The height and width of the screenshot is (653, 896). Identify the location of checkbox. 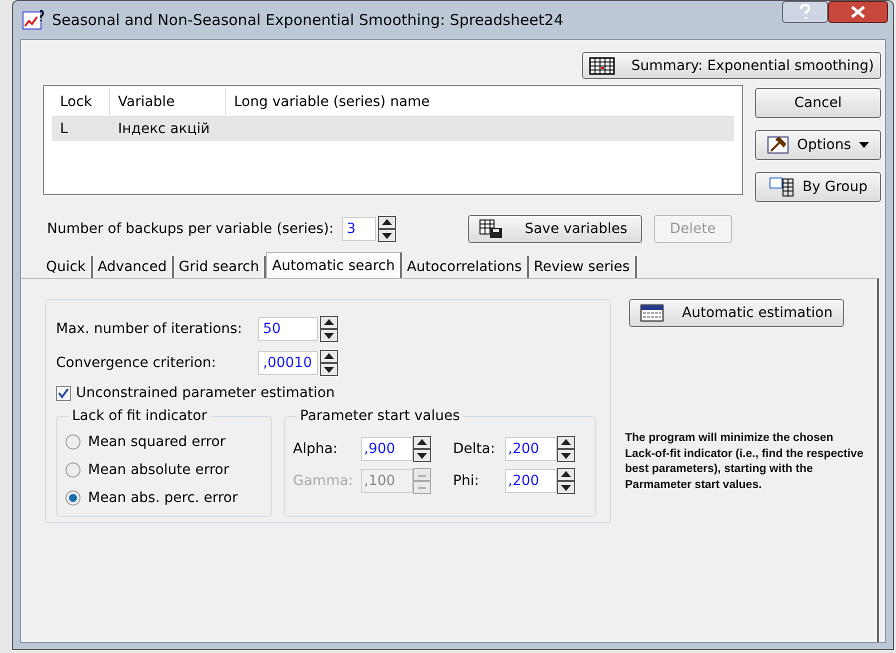
(63, 393).